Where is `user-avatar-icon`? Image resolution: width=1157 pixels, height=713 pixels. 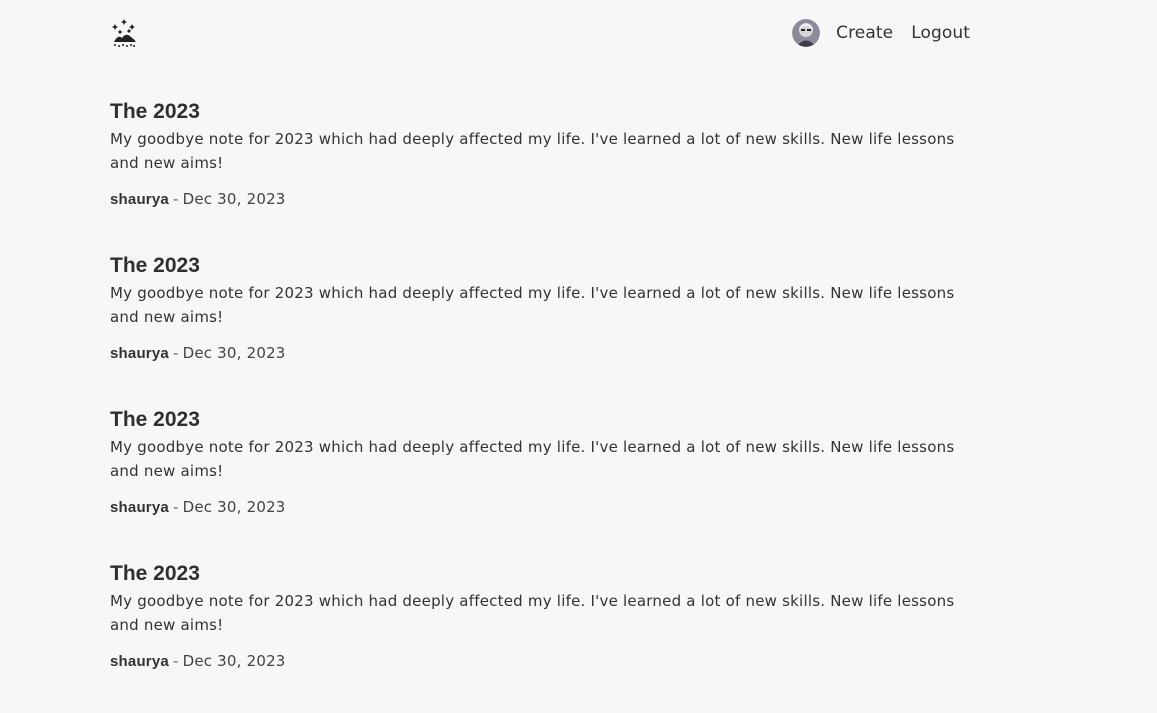
user-avatar-icon is located at coordinates (806, 33).